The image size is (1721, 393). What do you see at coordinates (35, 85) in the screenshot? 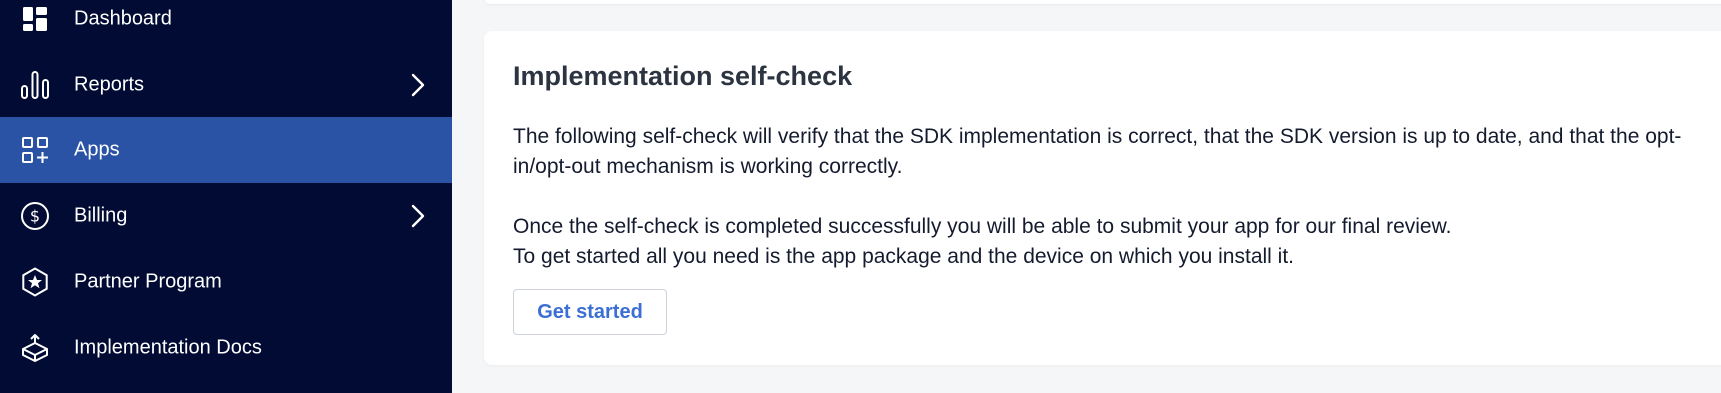
I see `bar-chart-icon` at bounding box center [35, 85].